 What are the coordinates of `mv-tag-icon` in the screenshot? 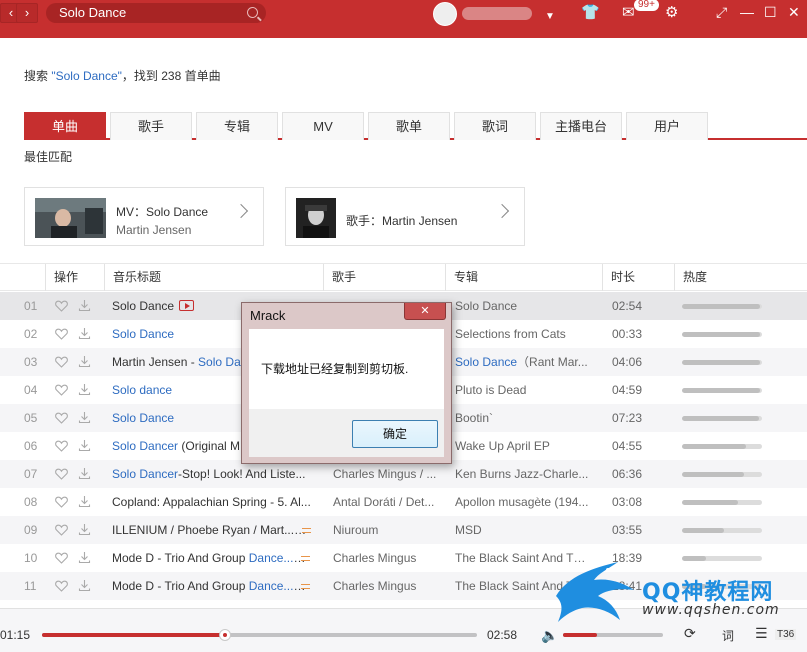 It's located at (187, 305).